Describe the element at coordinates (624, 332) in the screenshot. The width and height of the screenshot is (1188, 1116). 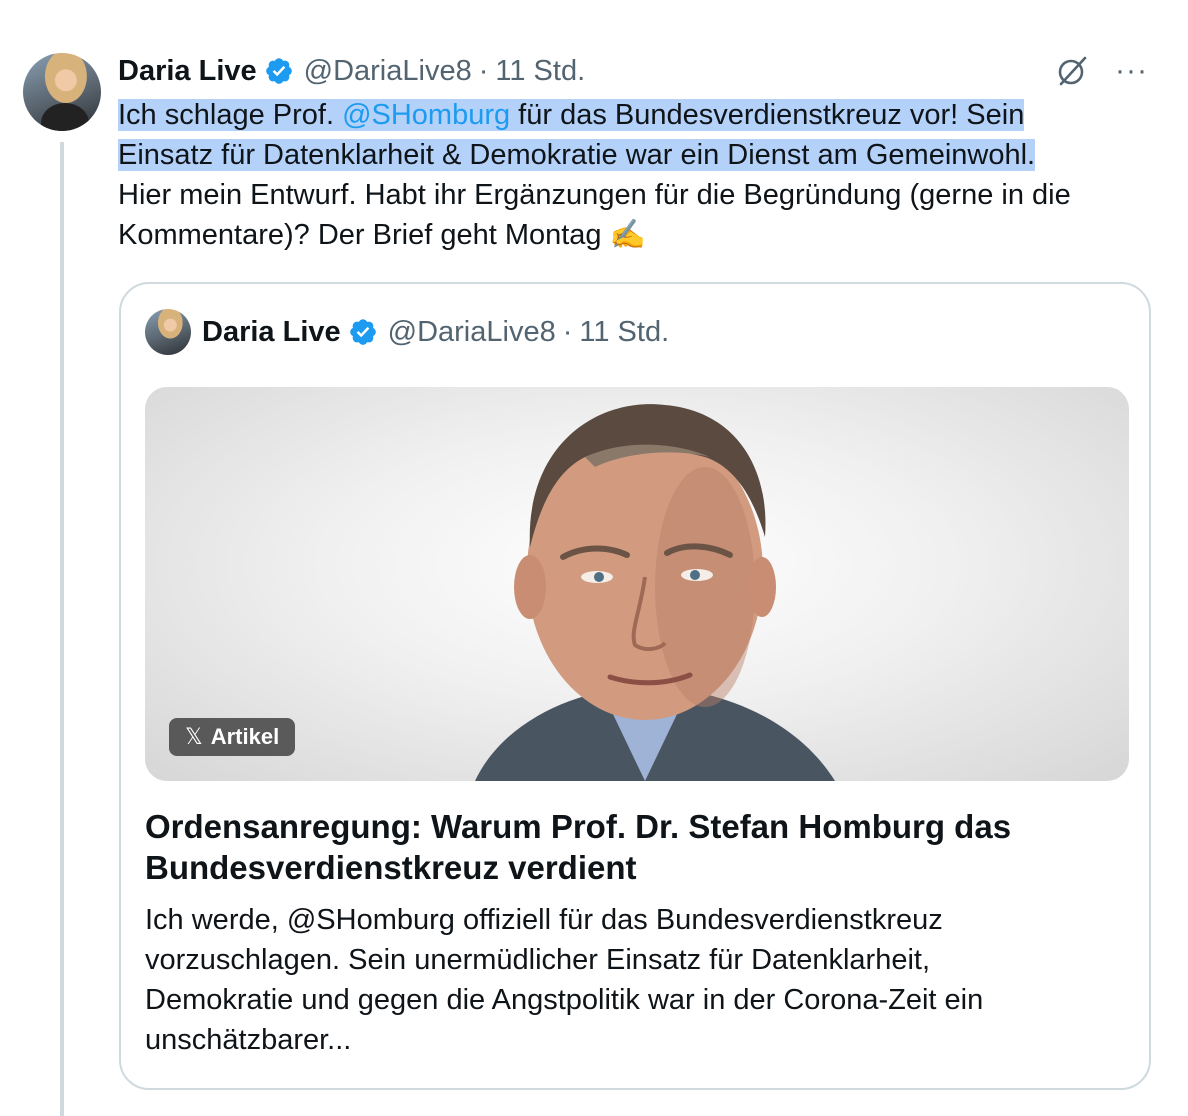
I see `quoted-timestamp: 11 Std.` at that location.